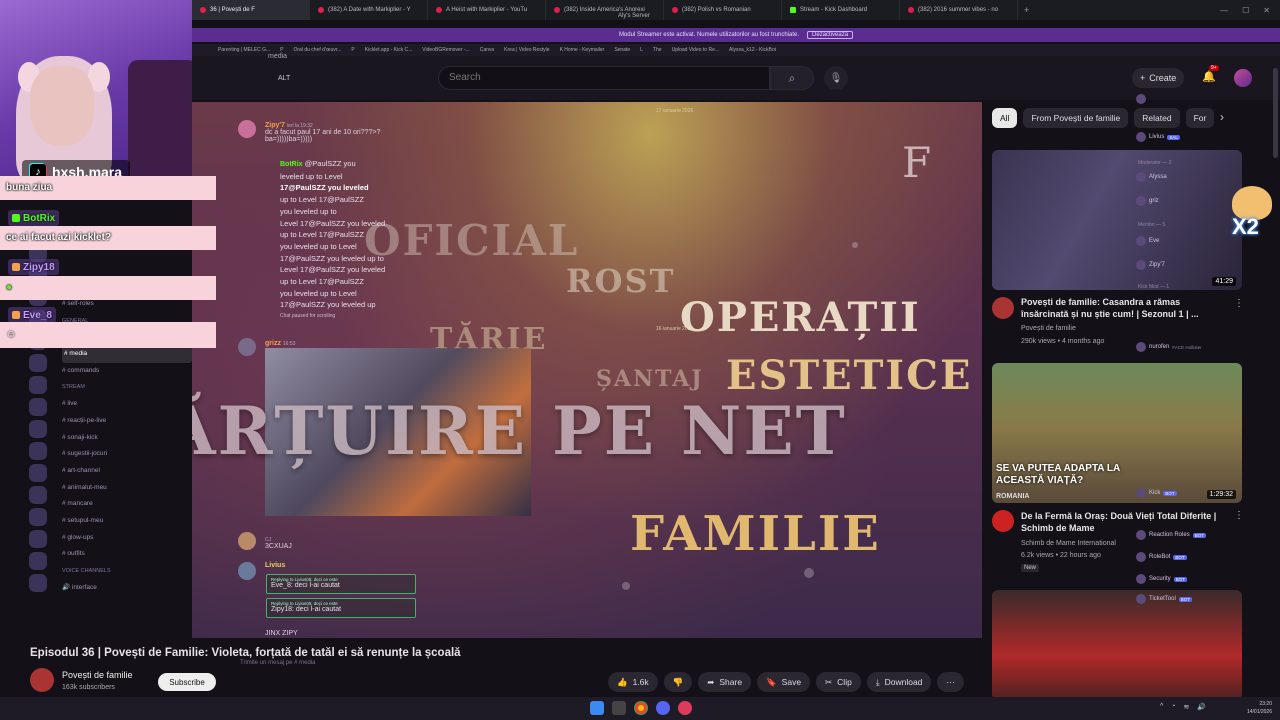 The height and width of the screenshot is (720, 1280). Describe the element at coordinates (251, 10) in the screenshot. I see `tab-povesti: 36 | Povești de F` at that location.